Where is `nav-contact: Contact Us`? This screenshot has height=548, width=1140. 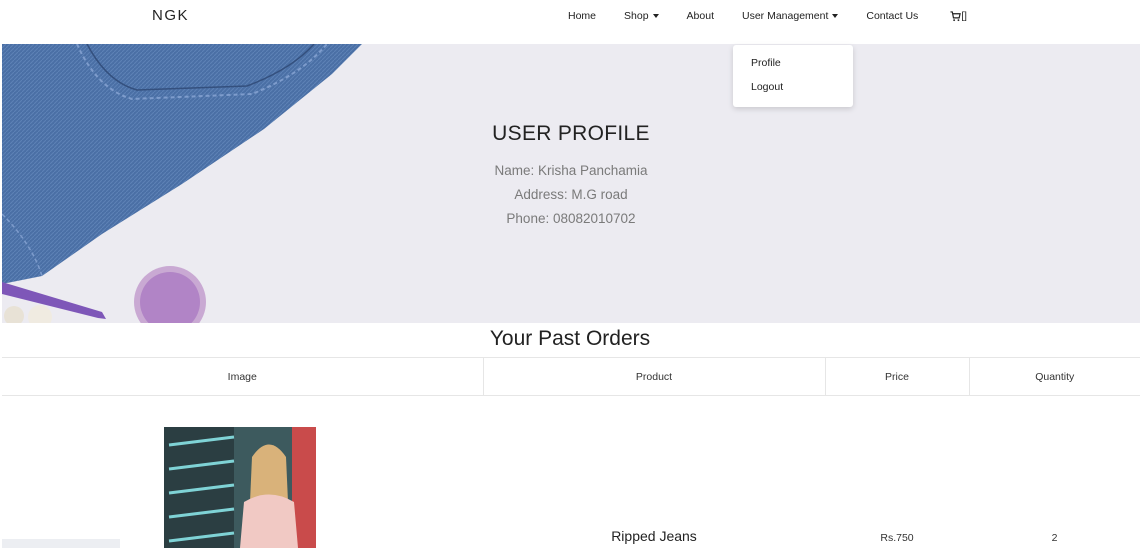 nav-contact: Contact Us is located at coordinates (892, 16).